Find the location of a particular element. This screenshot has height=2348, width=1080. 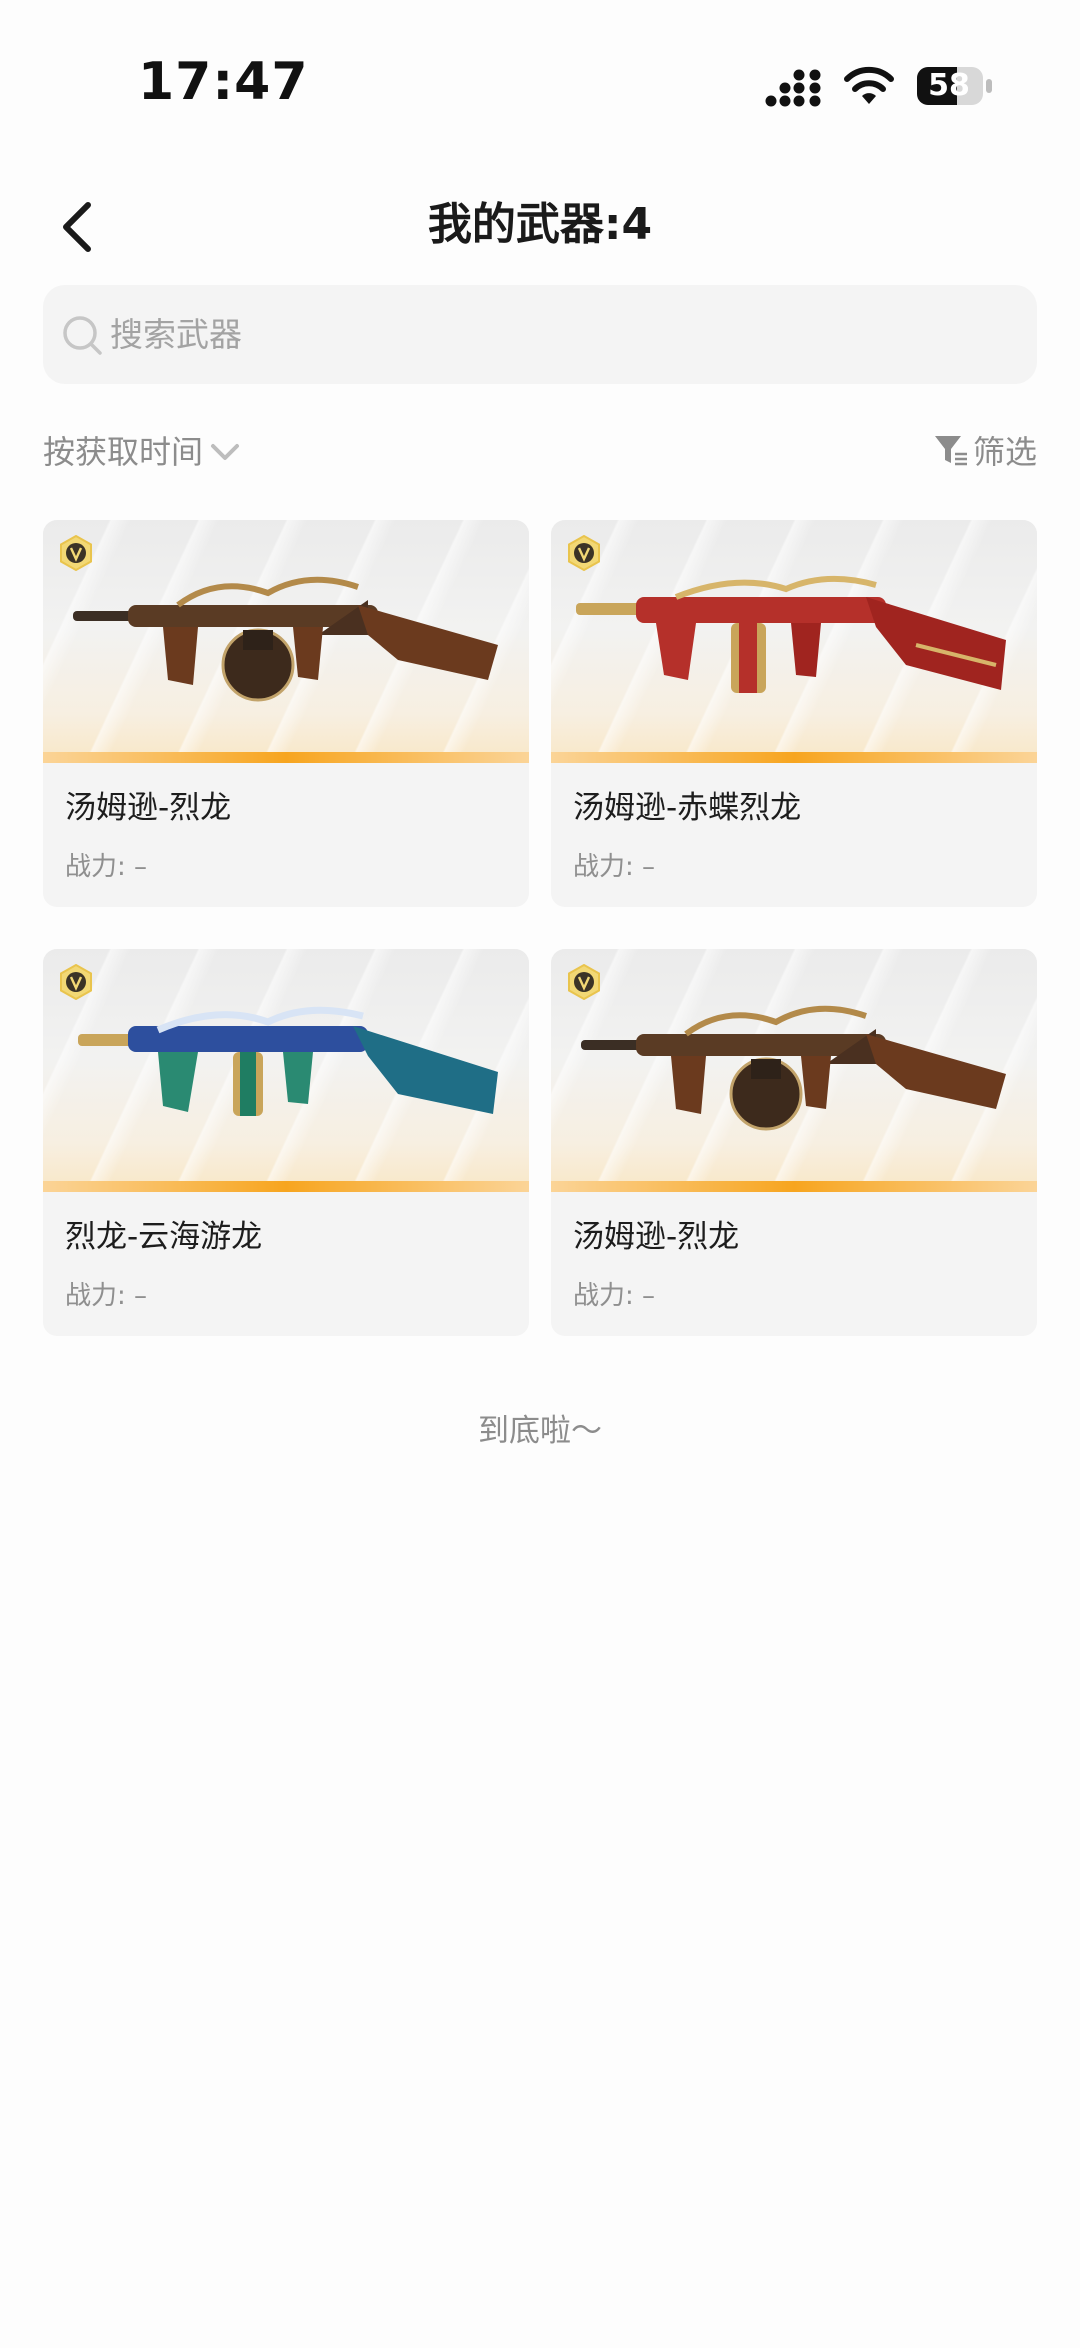

page-title: 我的武器:4 is located at coordinates (540, 224).